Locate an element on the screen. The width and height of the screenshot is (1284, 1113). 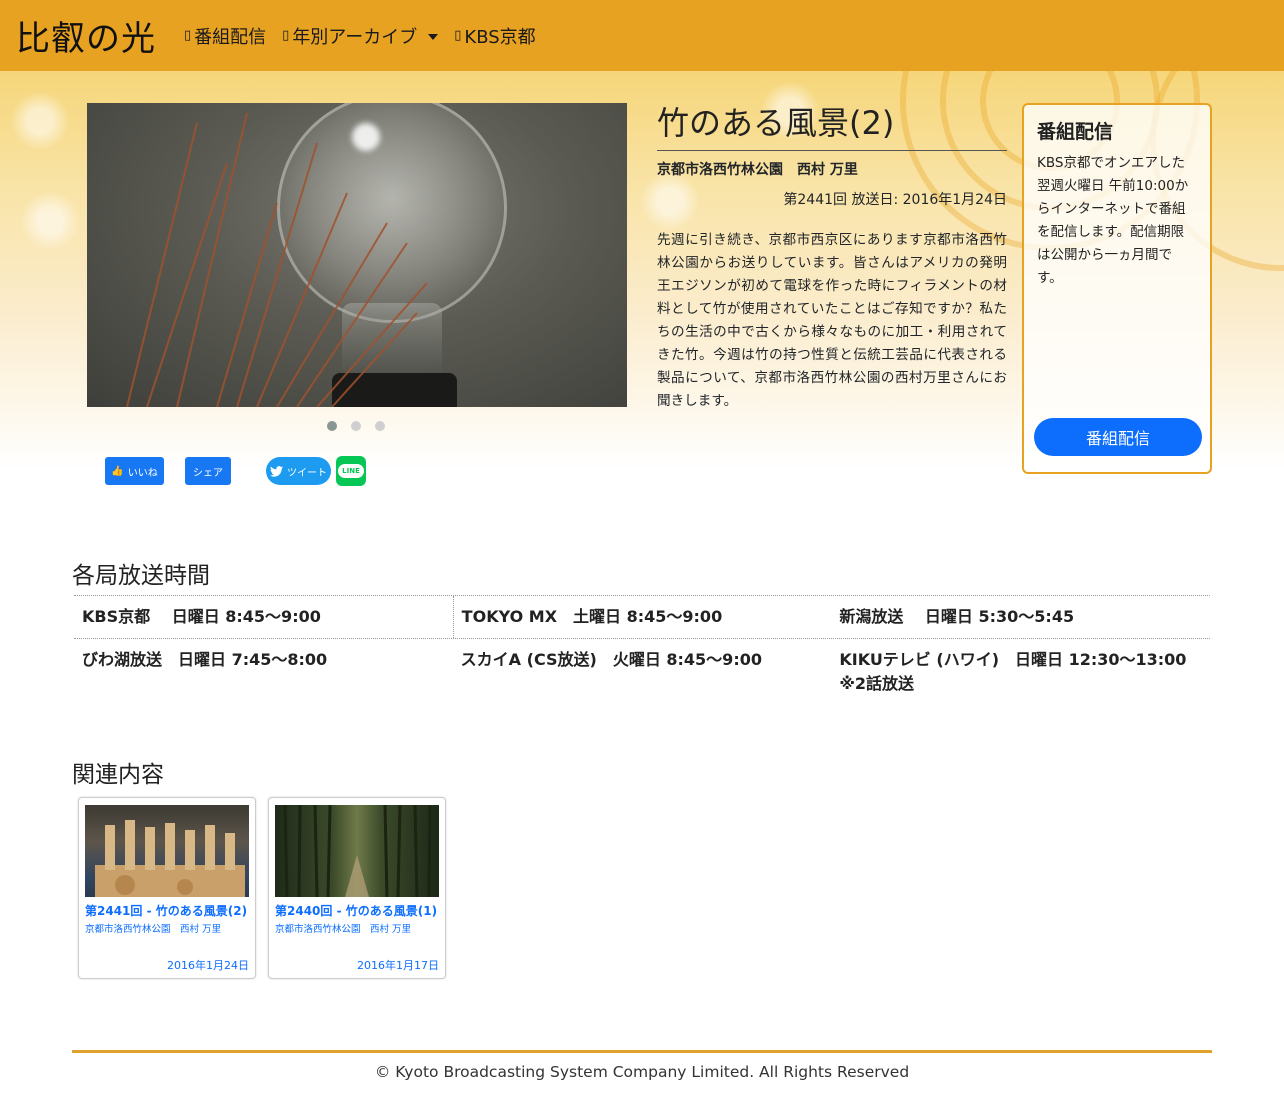
schedule-cell: びわ湖放送 日曜日 7:45〜8:00 is located at coordinates (205, 659).